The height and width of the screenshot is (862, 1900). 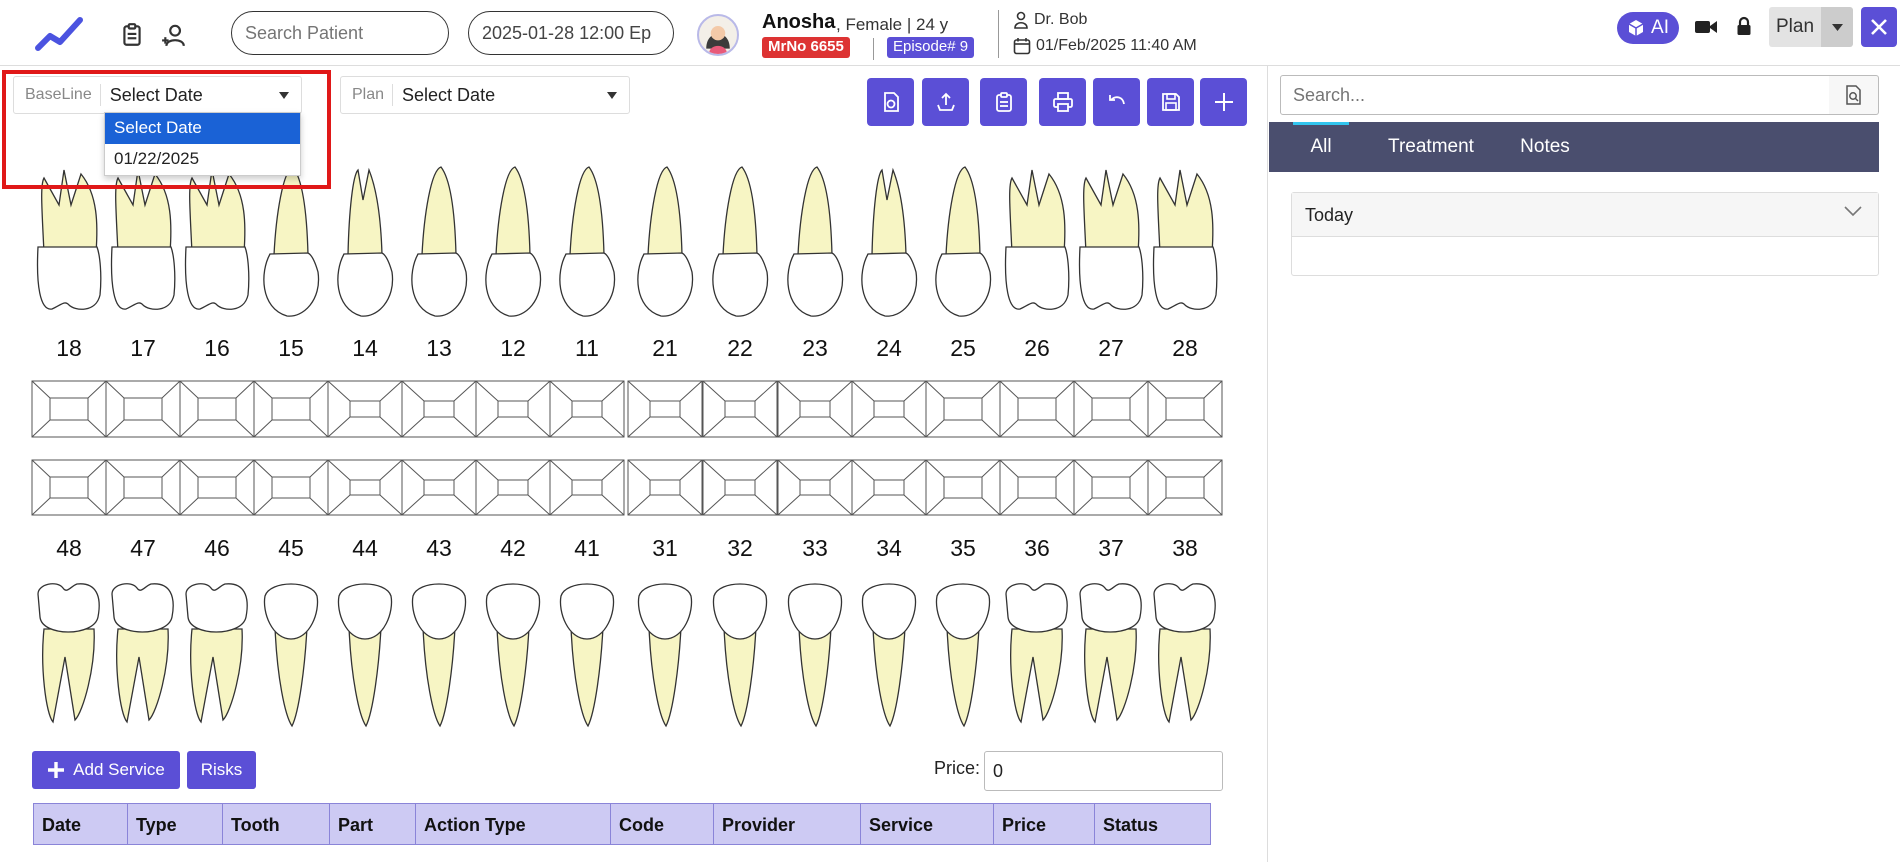 I want to click on tooth-number-21: 21, so click(x=665, y=348).